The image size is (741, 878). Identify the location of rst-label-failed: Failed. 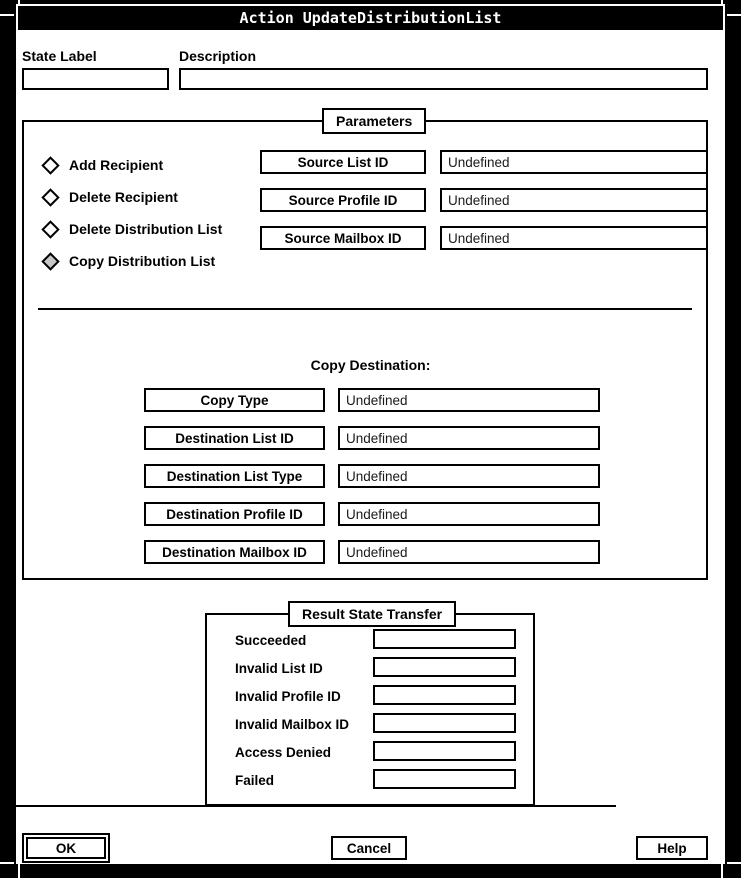
(255, 780).